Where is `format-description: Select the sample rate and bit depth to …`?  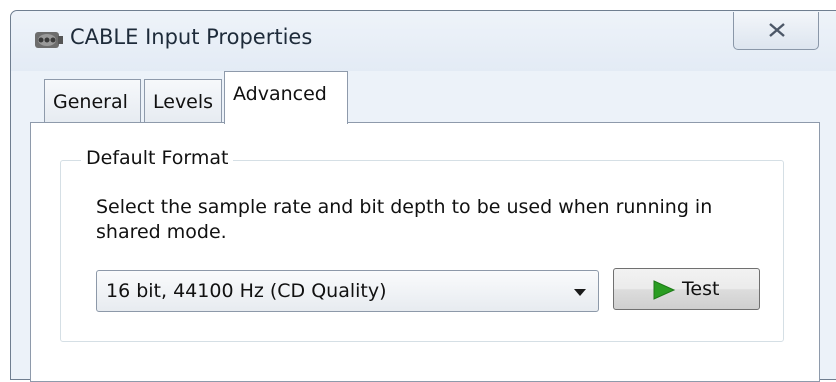
format-description: Select the sample rate and bit depth to … is located at coordinates (404, 219).